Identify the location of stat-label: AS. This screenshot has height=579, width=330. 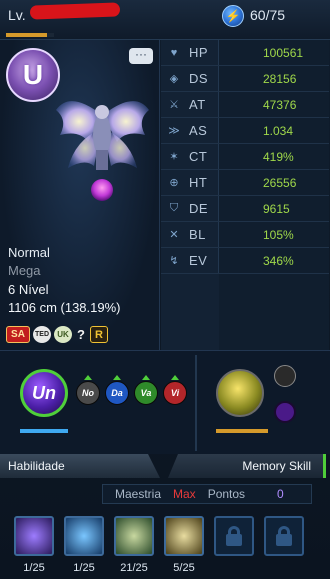
(198, 130).